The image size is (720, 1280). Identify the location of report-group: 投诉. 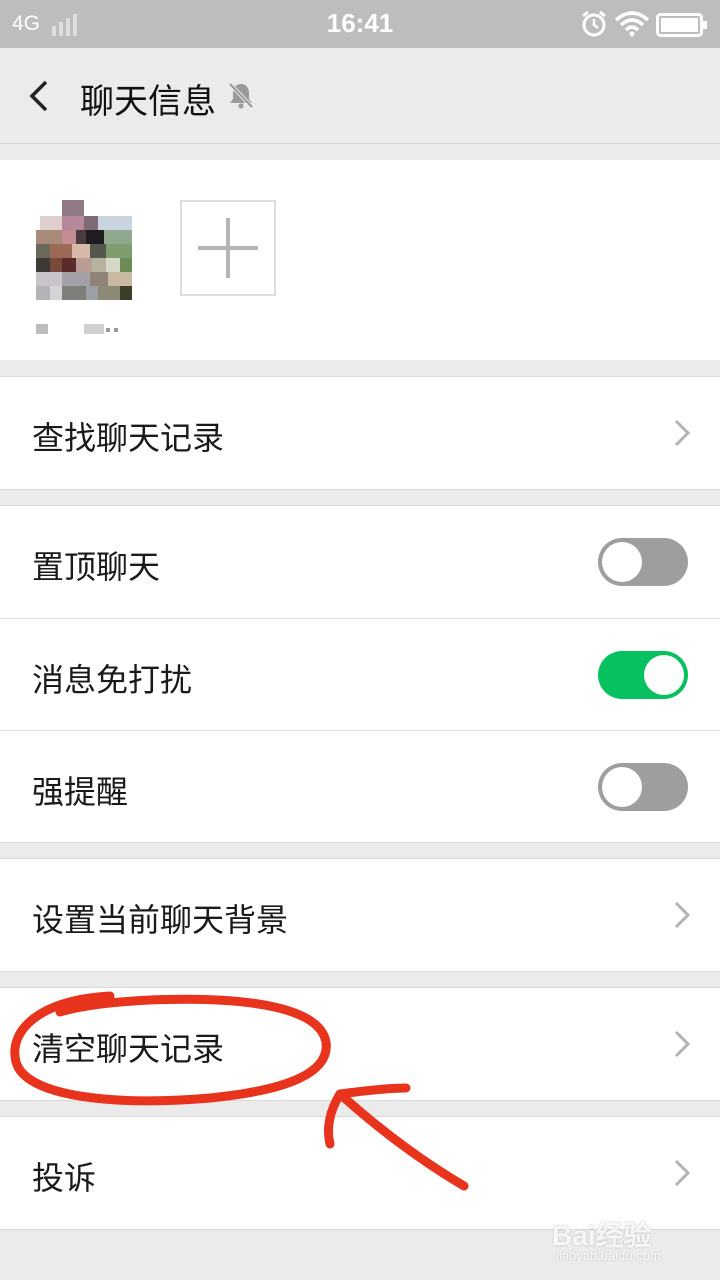
(360, 1173).